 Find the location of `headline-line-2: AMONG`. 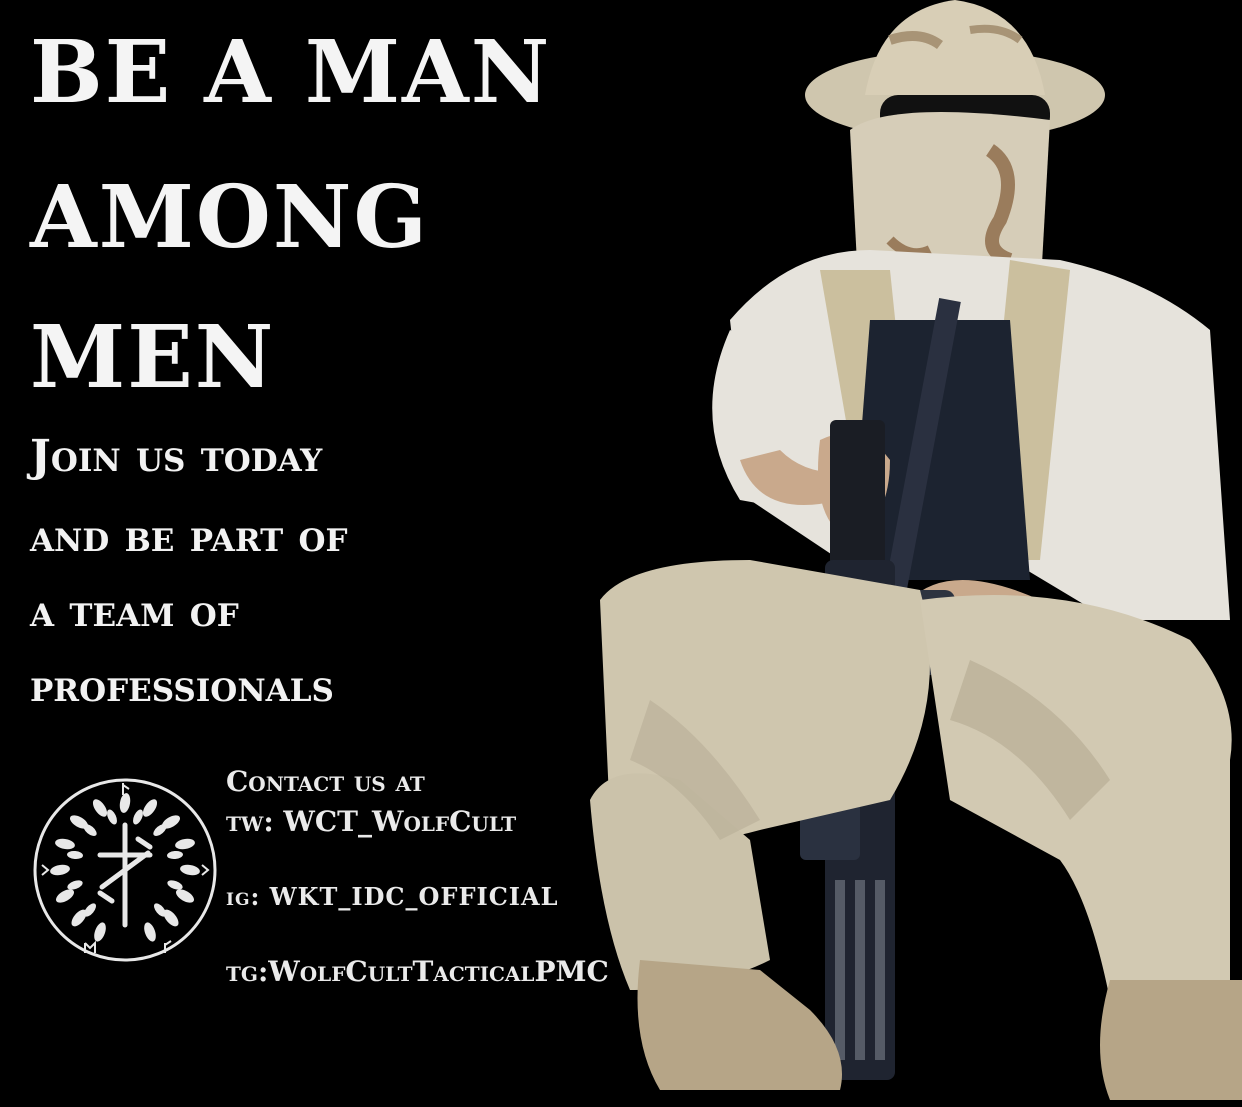

headline-line-2: AMONG is located at coordinates (229, 217).